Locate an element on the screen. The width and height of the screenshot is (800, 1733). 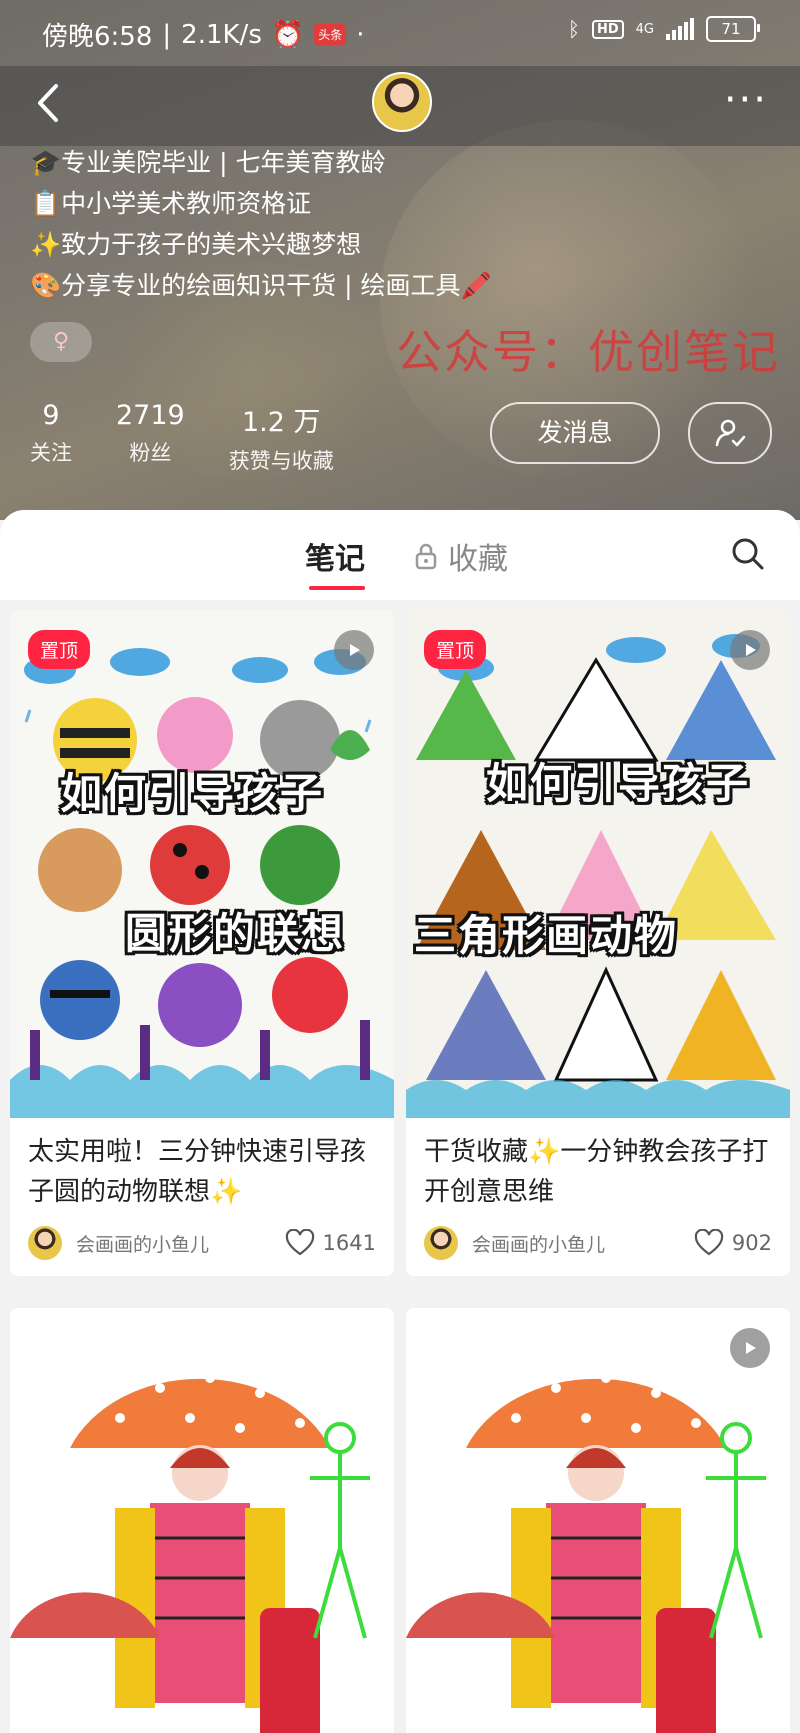
battery-icon: 71 is located at coordinates (733, 29).